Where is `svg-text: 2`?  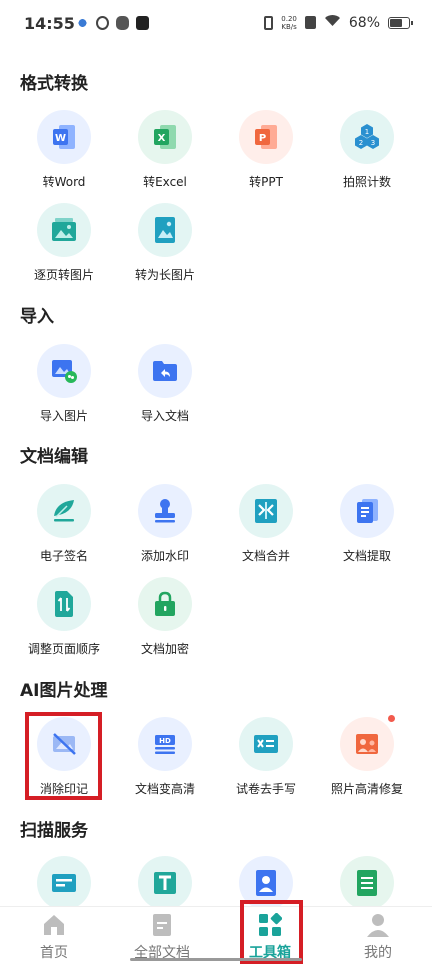
svg-text: 2 is located at coordinates (361, 143).